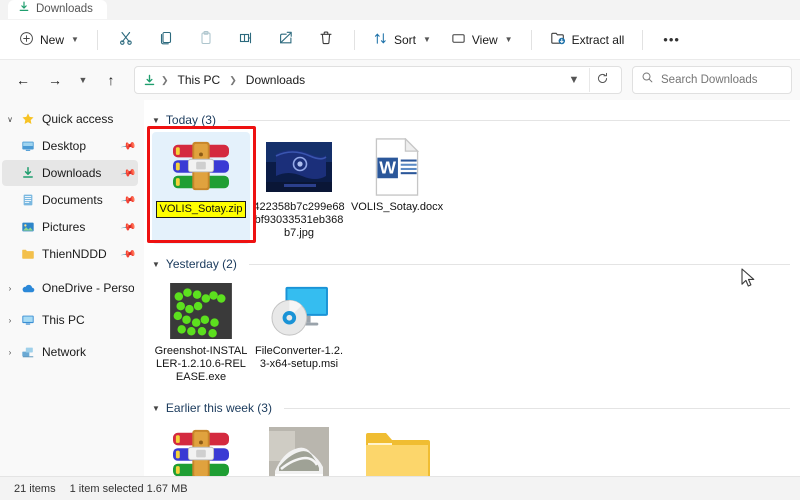 The height and width of the screenshot is (500, 800). Describe the element at coordinates (201, 364) in the screenshot. I see `file-name-label: Greenshot-INSTALLER-1.2.10.6-RELEASE.exe` at that location.